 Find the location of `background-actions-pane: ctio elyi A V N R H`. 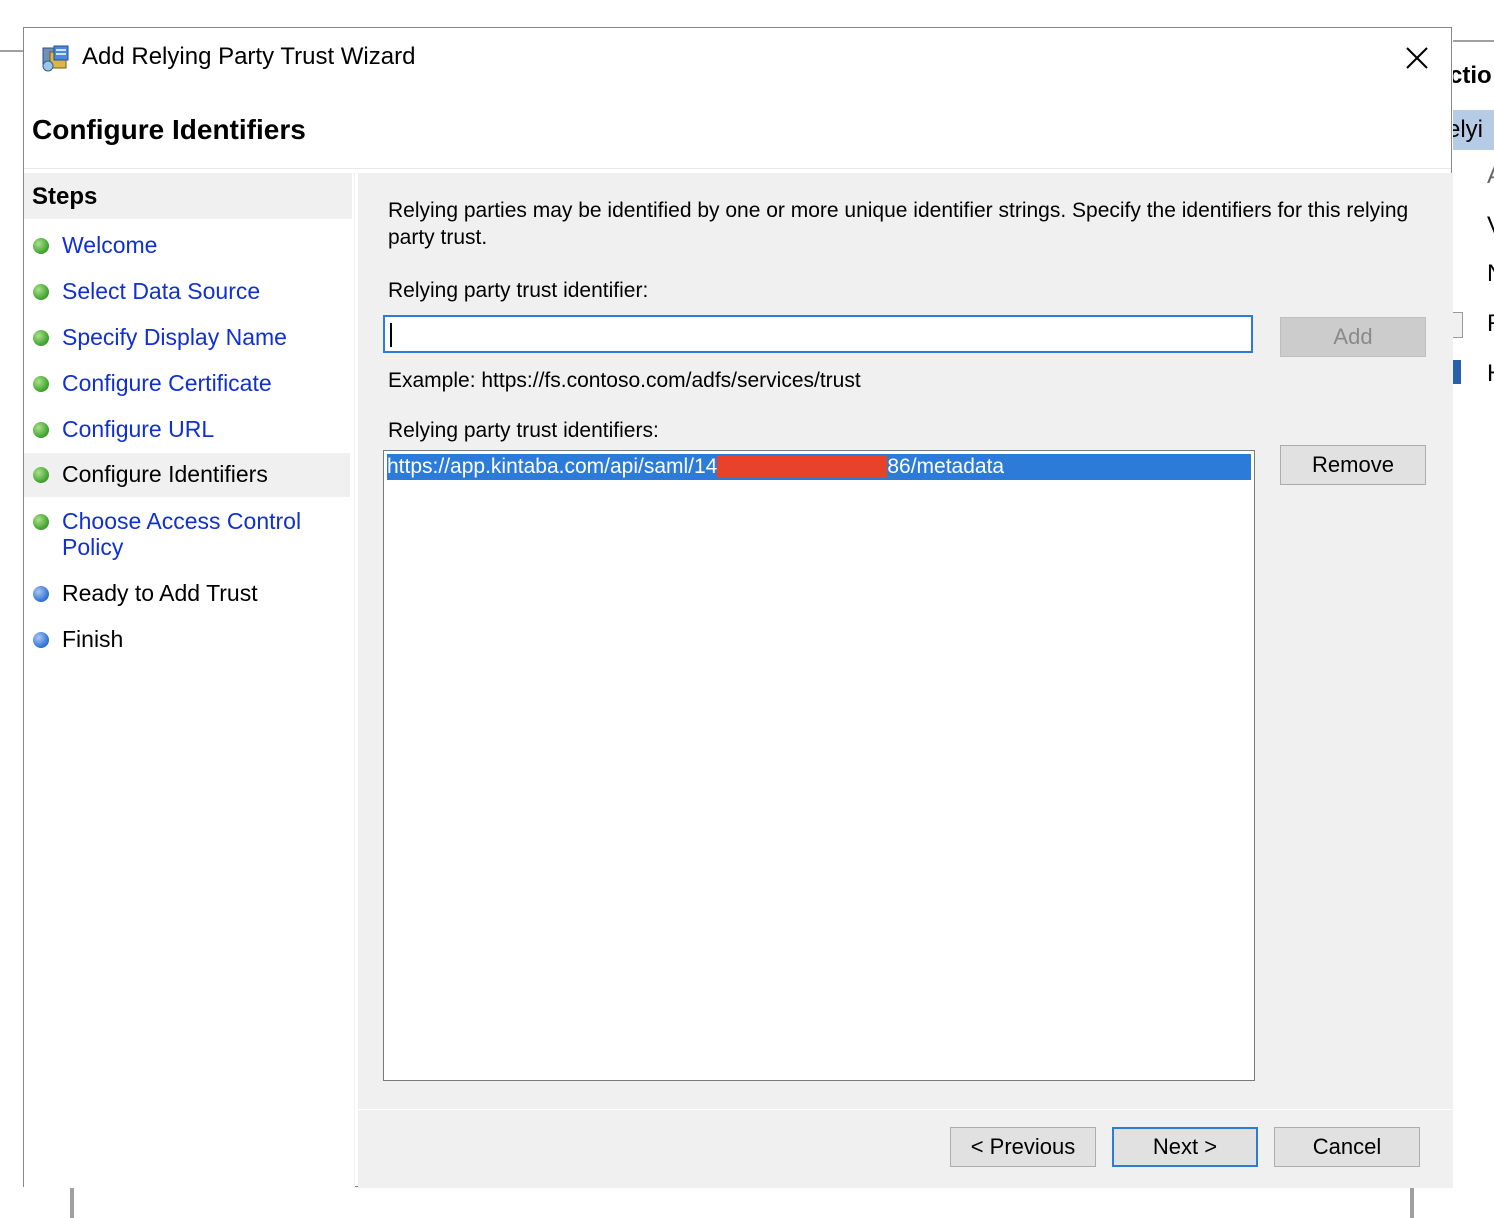

background-actions-pane: ctio elyi A V N R H is located at coordinates (1473, 629).